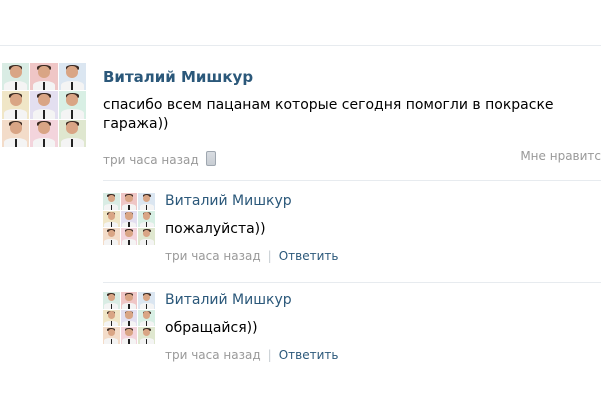 The width and height of the screenshot is (601, 417). I want to click on comments-divider, so click(352, 180).